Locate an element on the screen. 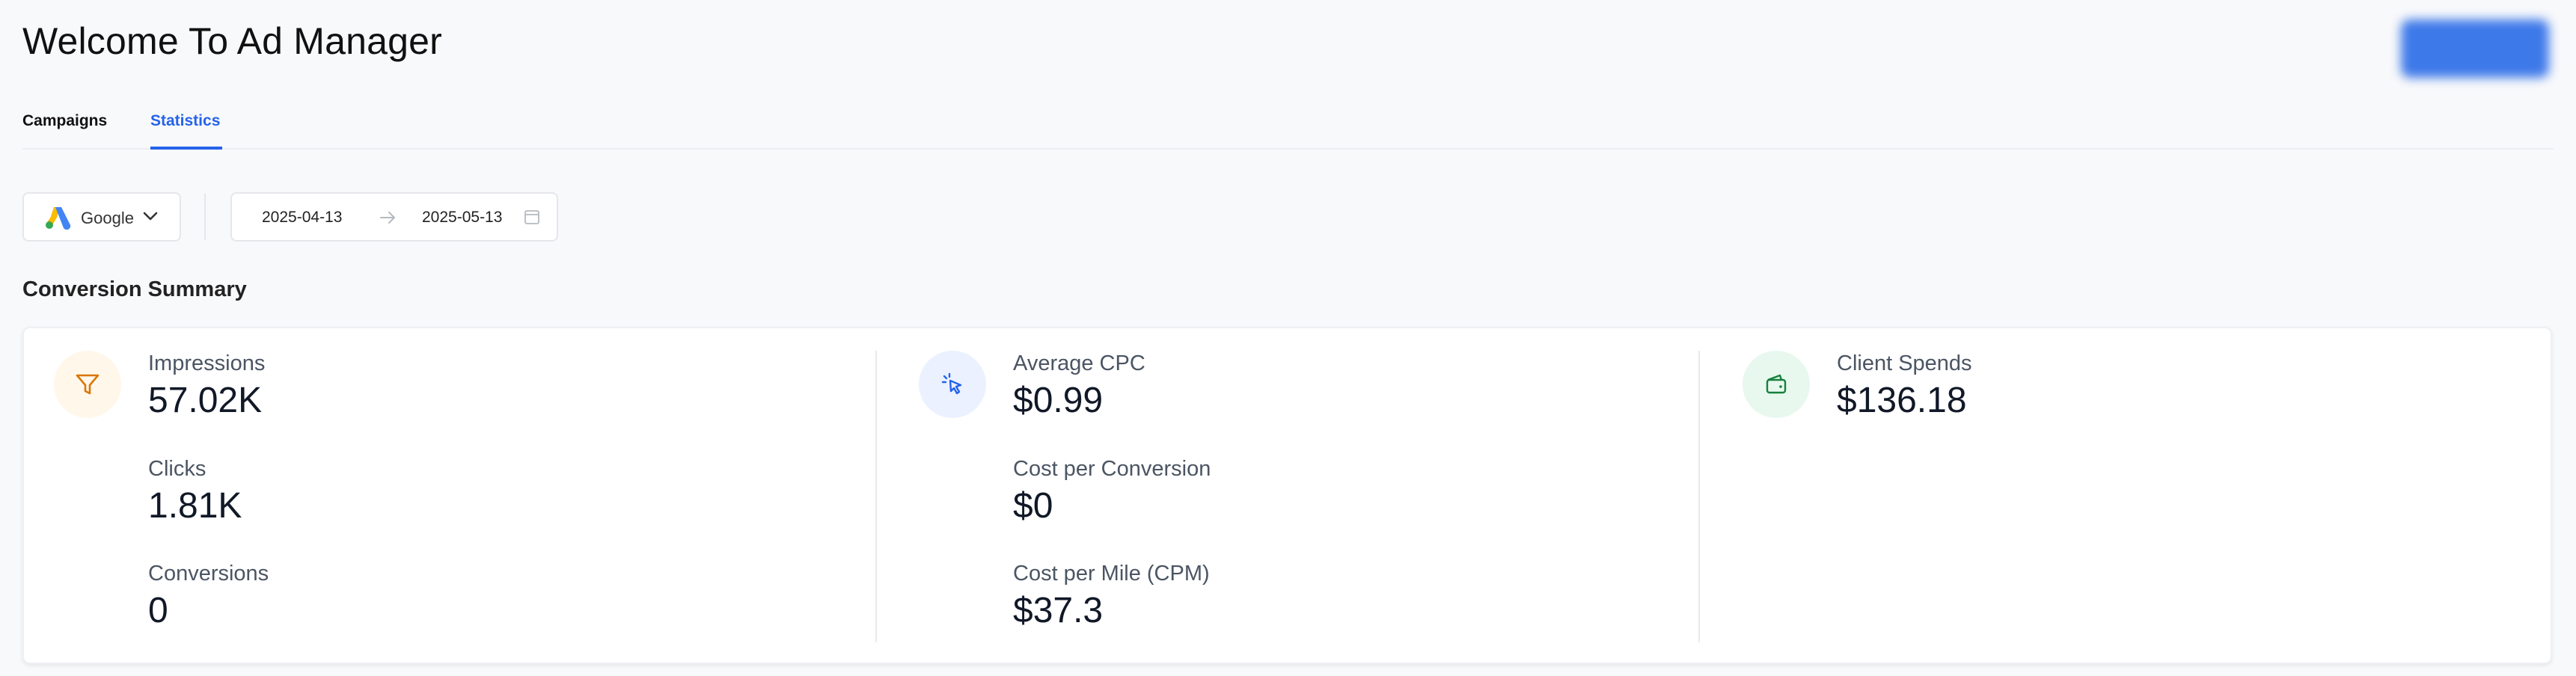  filter-bar: Google 2025-04-13 2025-05-13 is located at coordinates (291, 217).